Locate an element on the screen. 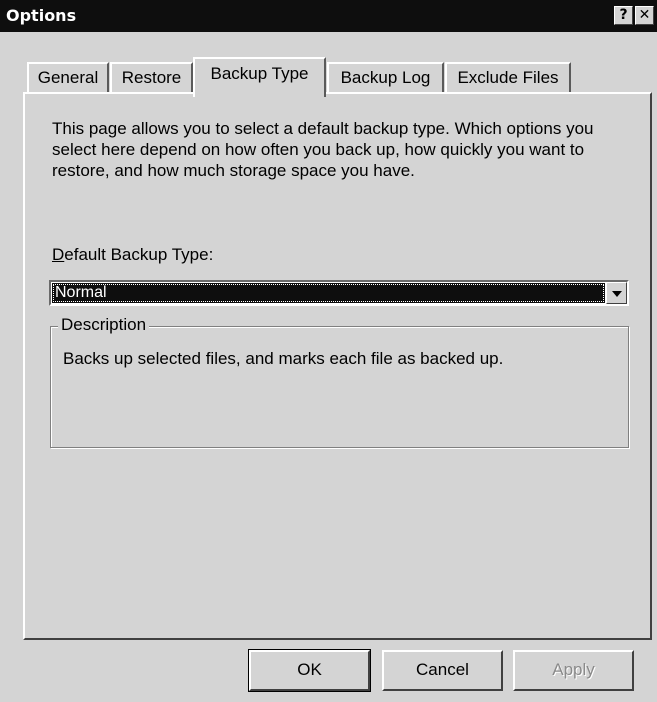 The width and height of the screenshot is (657, 702). description-legend: Description is located at coordinates (104, 325).